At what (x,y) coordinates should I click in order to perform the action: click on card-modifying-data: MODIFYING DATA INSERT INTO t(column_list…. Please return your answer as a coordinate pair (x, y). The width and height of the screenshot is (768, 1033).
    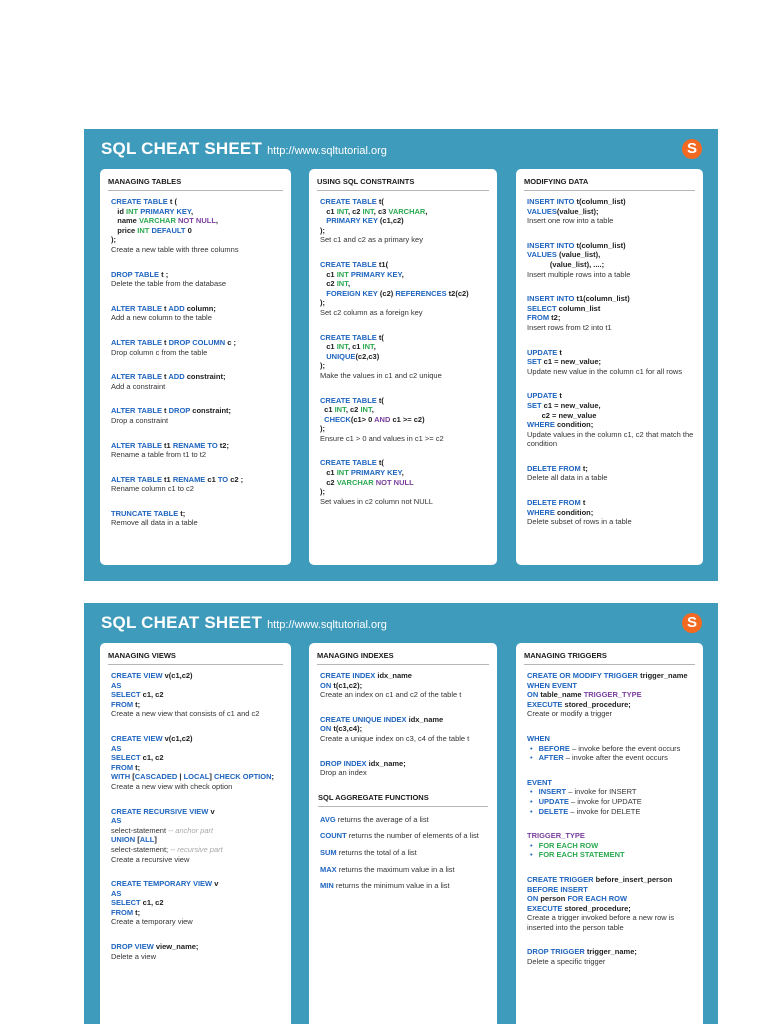
    Looking at the image, I should click on (609, 367).